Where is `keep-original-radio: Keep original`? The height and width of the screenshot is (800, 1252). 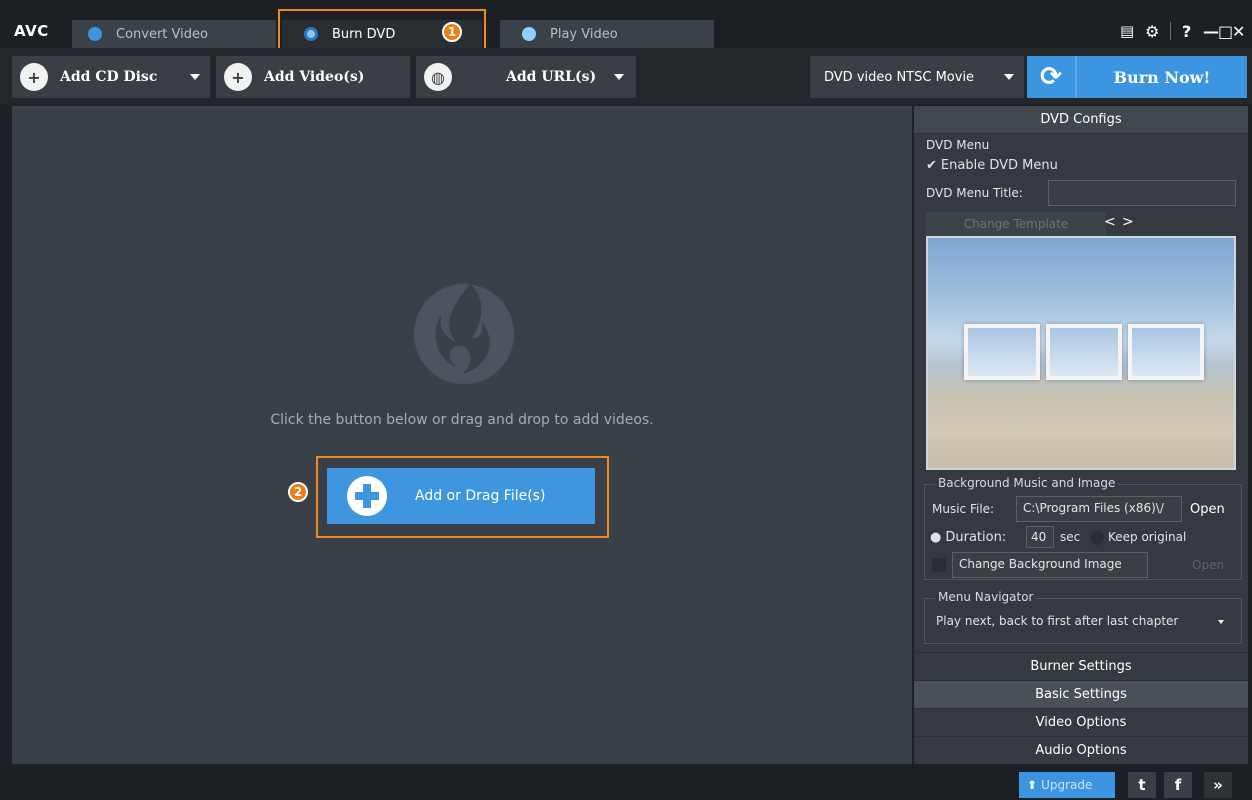 keep-original-radio: Keep original is located at coordinates (1138, 537).